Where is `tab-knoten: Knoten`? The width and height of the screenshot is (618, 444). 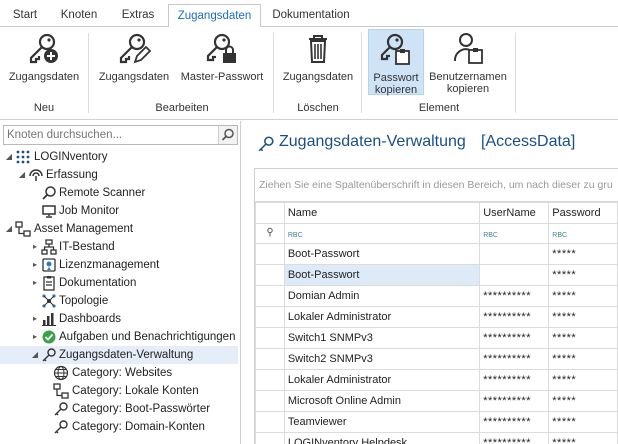 tab-knoten: Knoten is located at coordinates (79, 15).